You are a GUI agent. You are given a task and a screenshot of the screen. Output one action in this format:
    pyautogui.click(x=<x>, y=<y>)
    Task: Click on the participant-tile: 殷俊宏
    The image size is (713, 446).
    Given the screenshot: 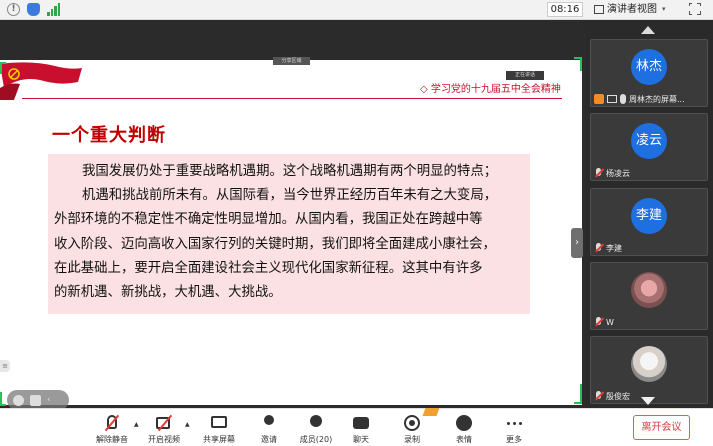 What is the action you would take?
    pyautogui.click(x=649, y=370)
    